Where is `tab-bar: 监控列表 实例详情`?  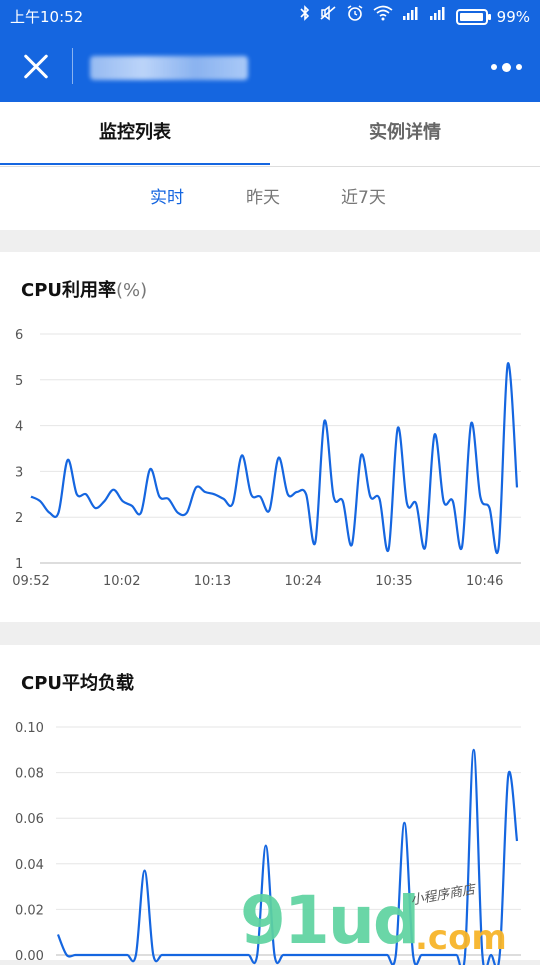
tab-bar: 监控列表 实例详情 is located at coordinates (270, 134).